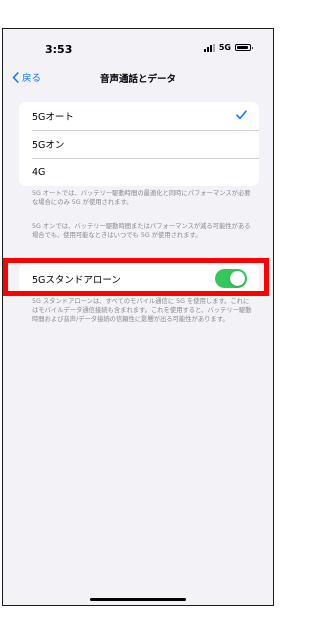 Image resolution: width=320 pixels, height=636 pixels. Describe the element at coordinates (139, 116) in the screenshot. I see `option-5g-auto: 5Gオート` at that location.